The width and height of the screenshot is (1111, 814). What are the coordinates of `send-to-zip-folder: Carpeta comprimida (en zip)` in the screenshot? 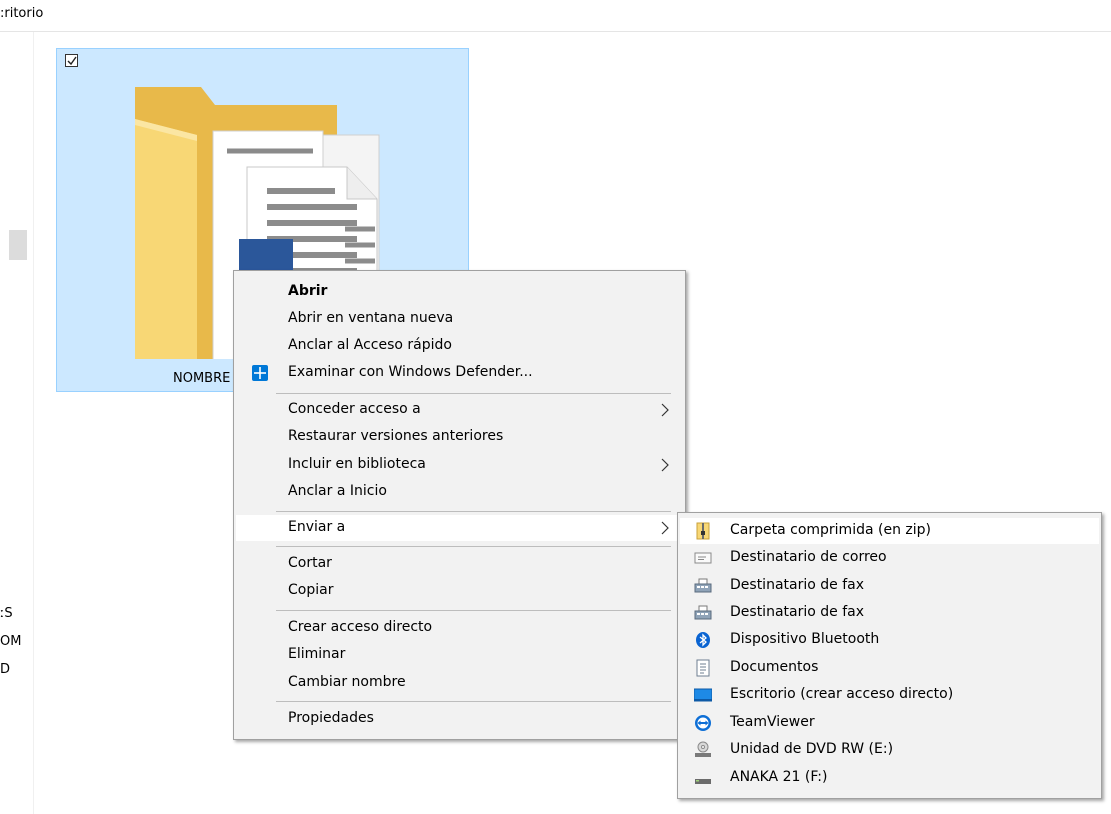 It's located at (889, 531).